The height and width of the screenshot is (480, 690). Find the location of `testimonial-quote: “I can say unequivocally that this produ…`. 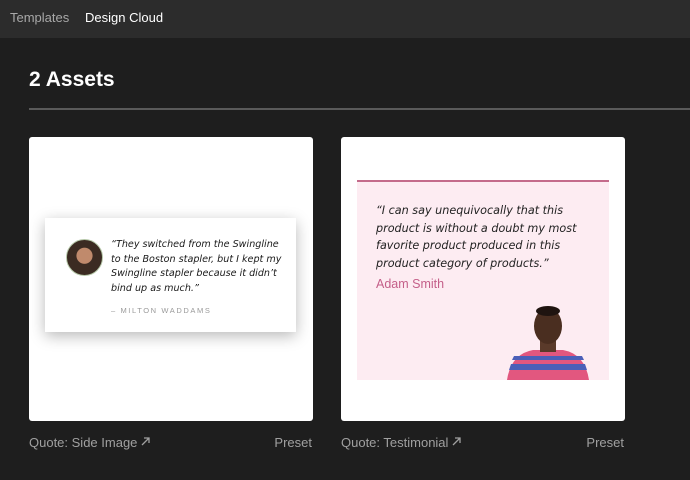

testimonial-quote: “I can say unequivocally that this produ… is located at coordinates (476, 237).